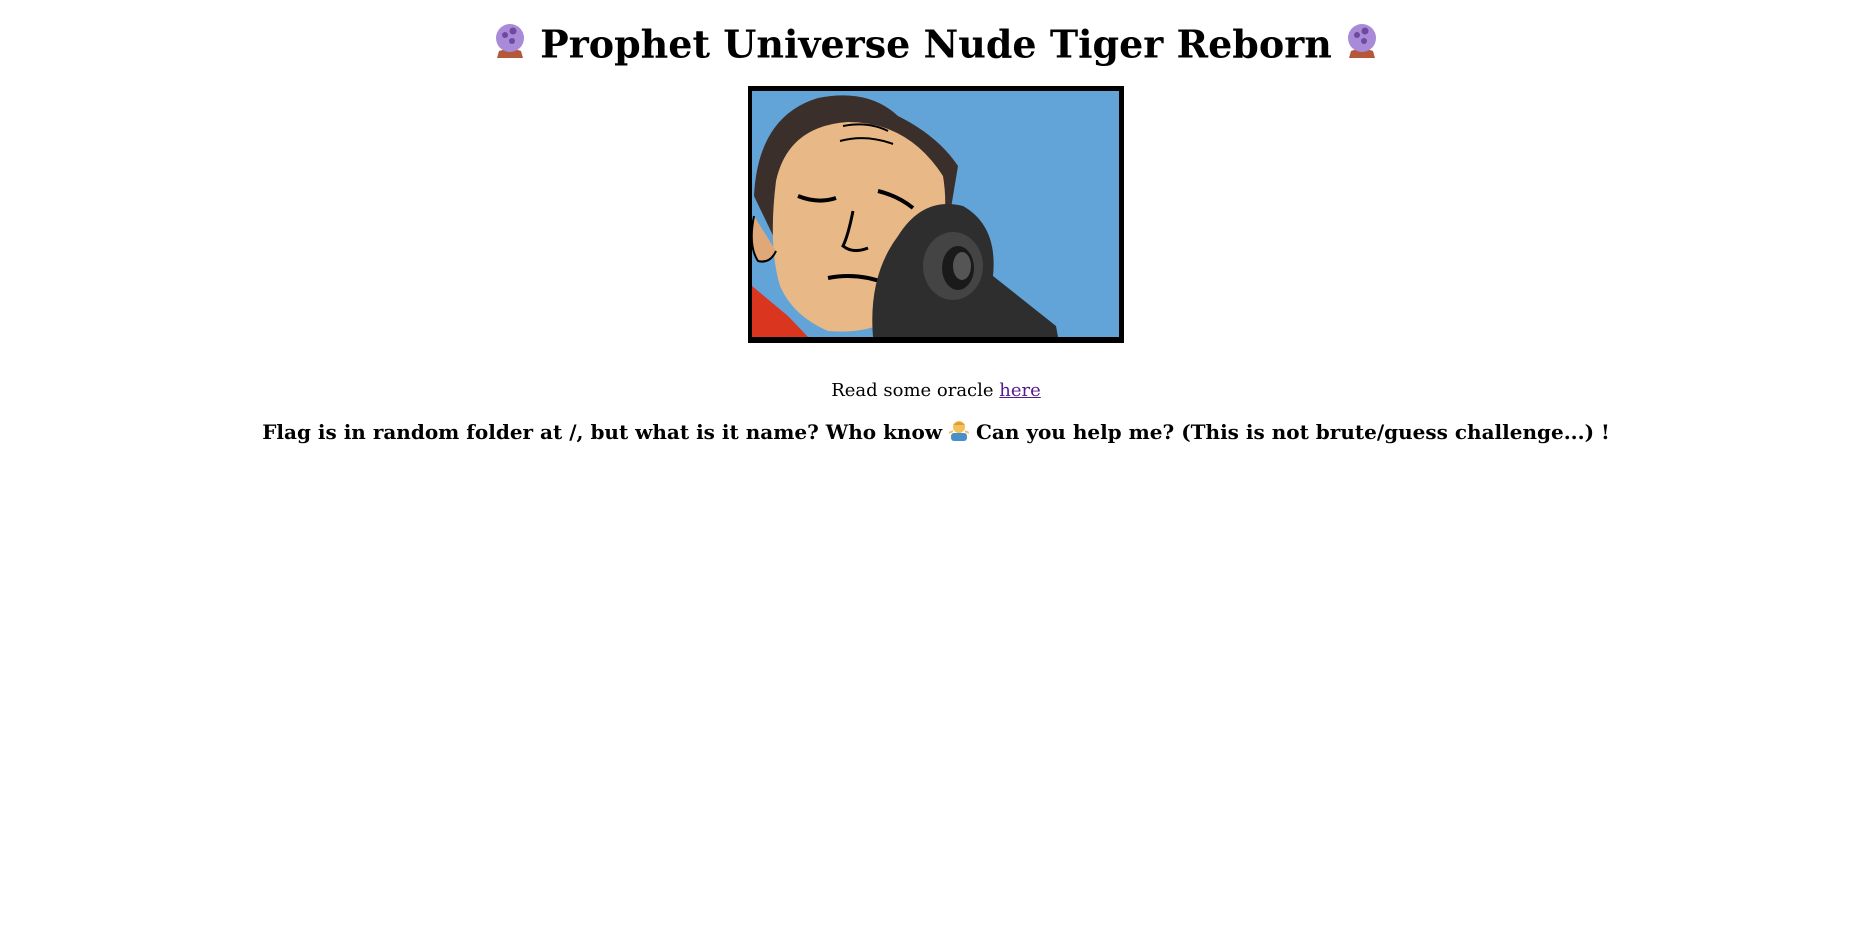 The height and width of the screenshot is (950, 1872). What do you see at coordinates (1020, 390) in the screenshot?
I see `oracle-link: here` at bounding box center [1020, 390].